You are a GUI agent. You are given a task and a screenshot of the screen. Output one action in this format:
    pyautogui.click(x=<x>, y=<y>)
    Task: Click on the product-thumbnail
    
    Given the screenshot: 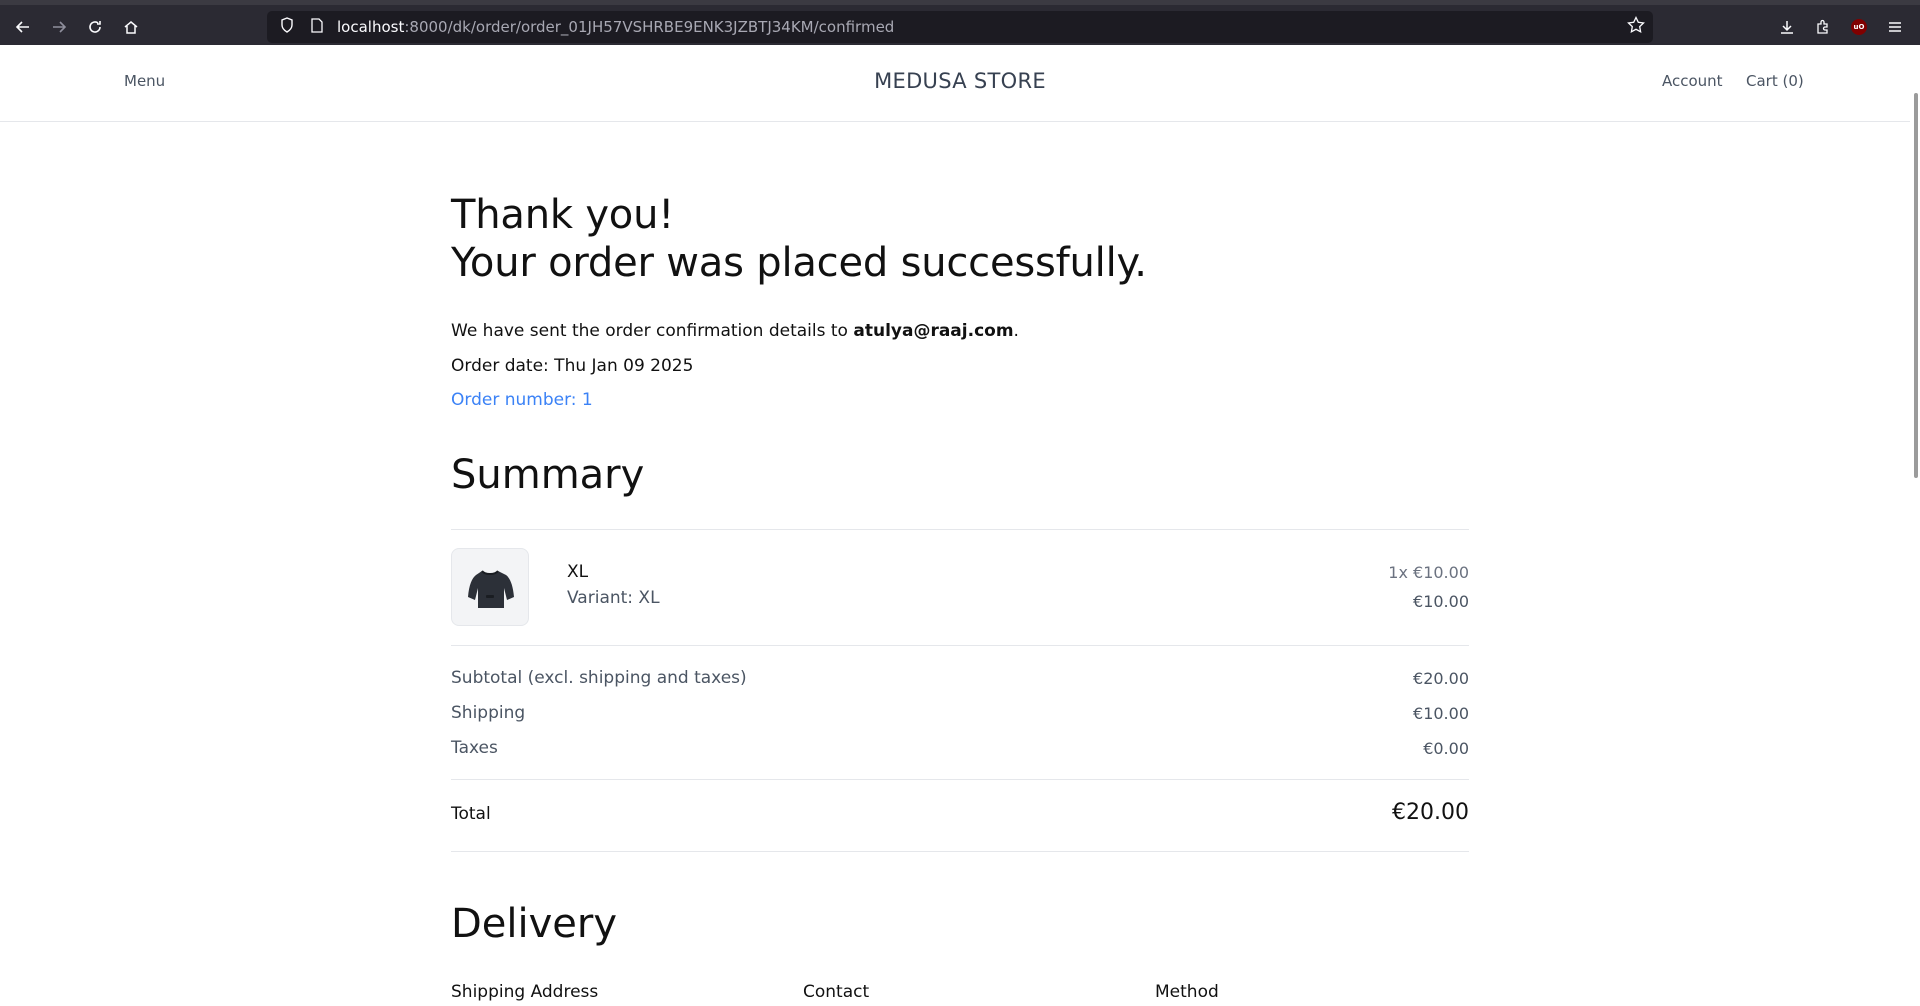 What is the action you would take?
    pyautogui.click(x=490, y=587)
    